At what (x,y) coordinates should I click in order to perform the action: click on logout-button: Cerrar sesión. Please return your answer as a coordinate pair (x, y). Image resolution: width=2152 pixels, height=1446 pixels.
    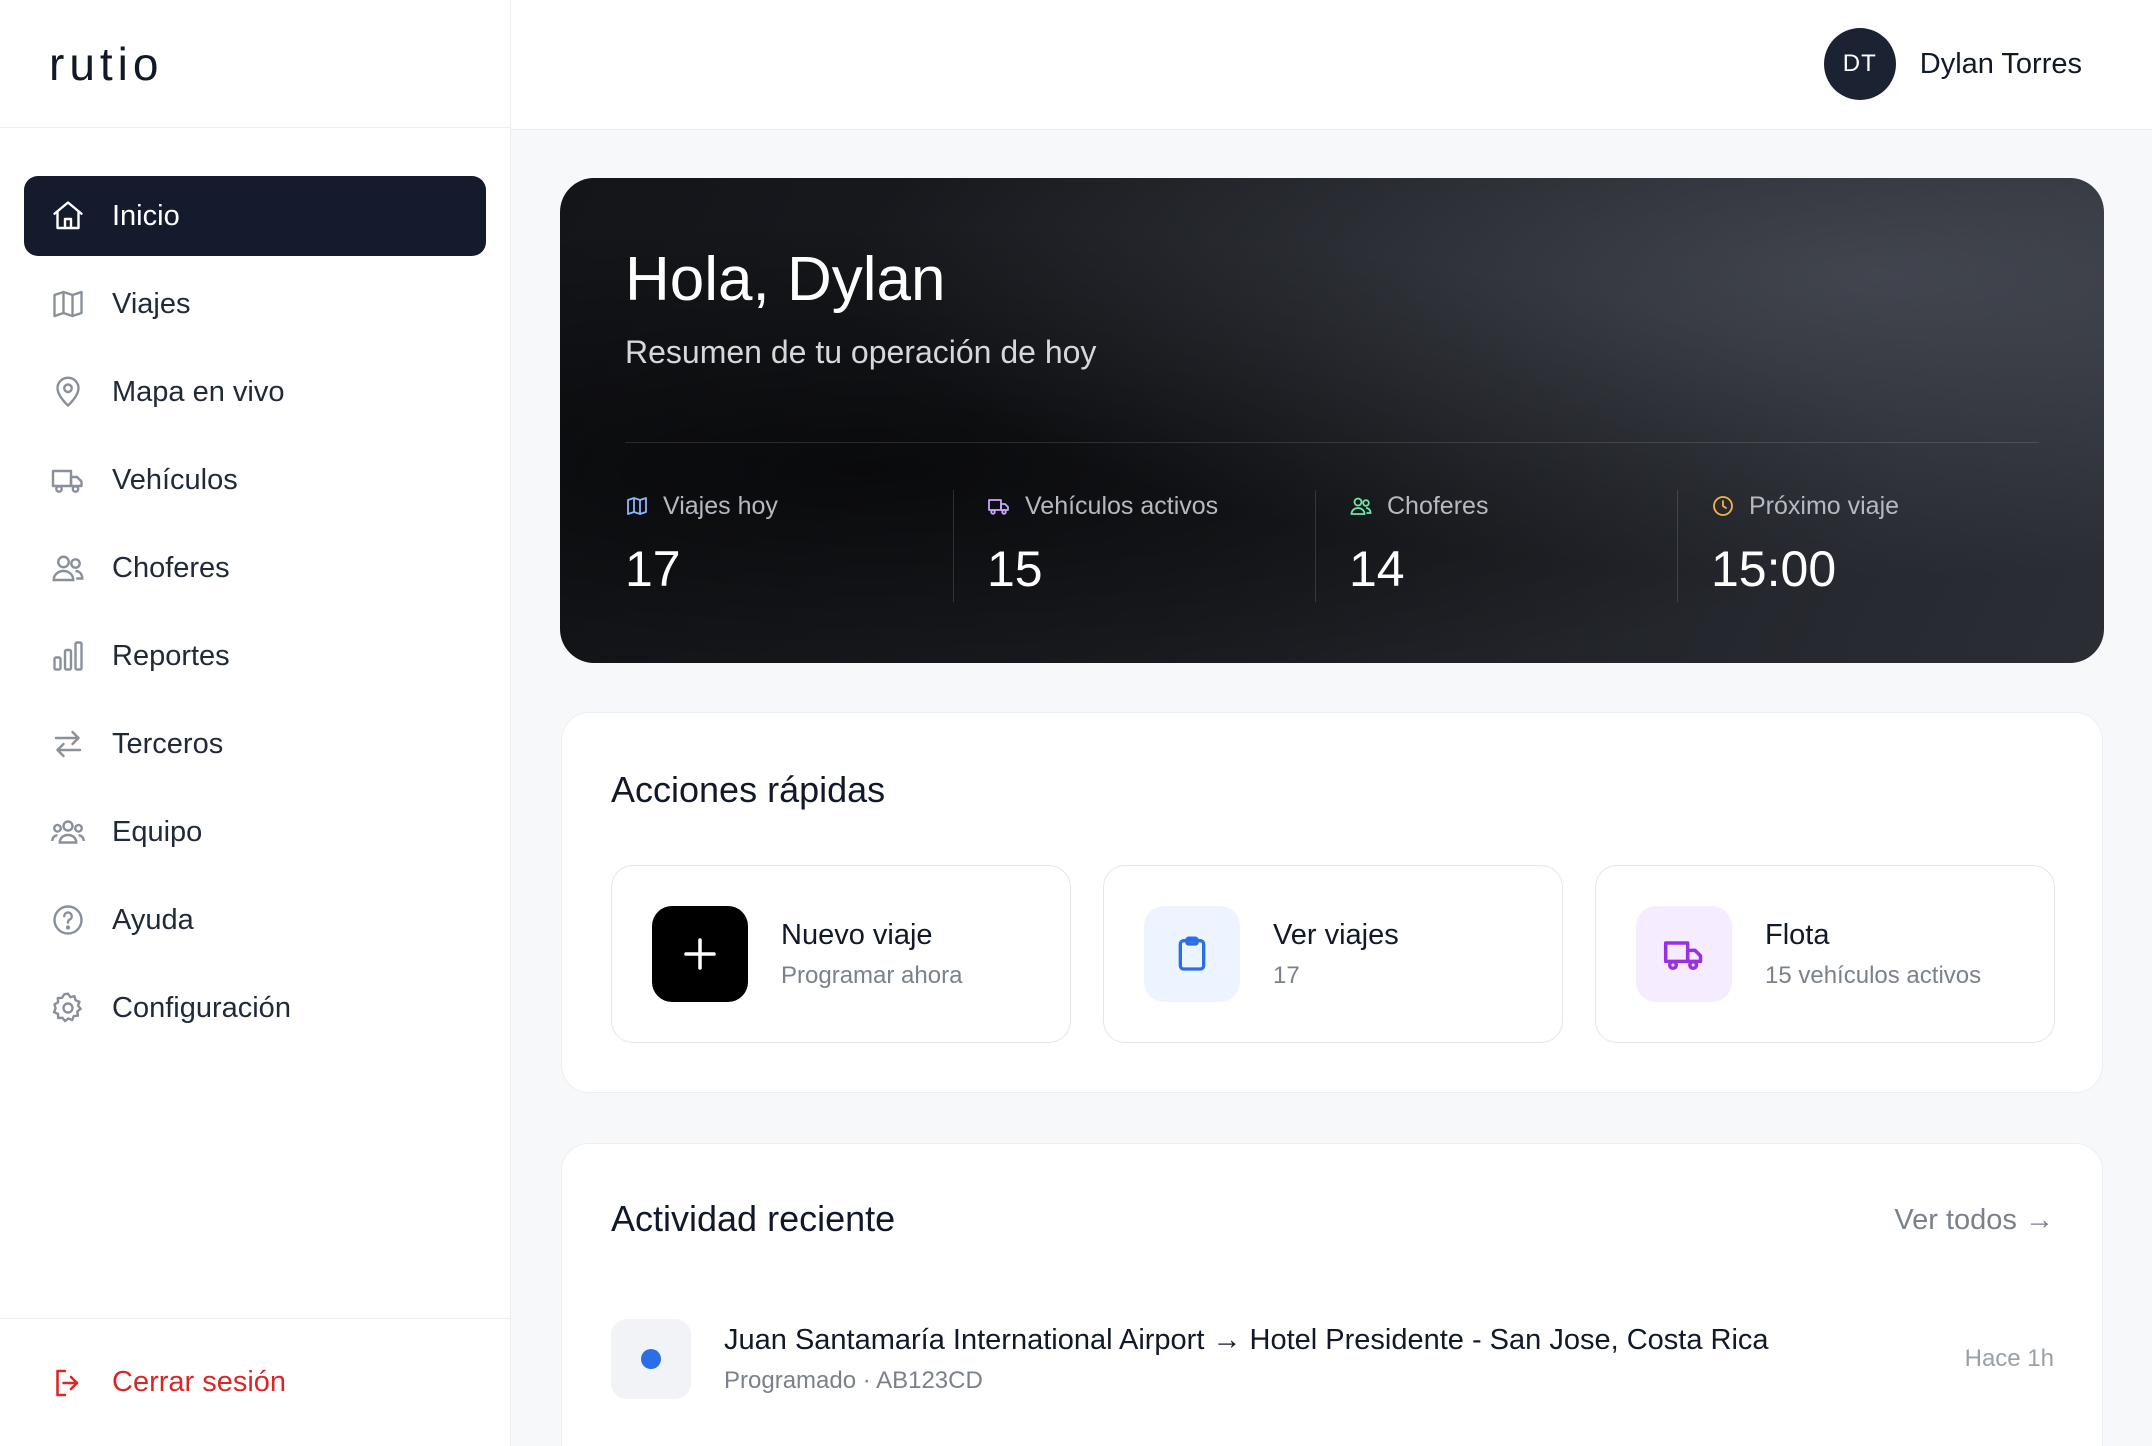
    Looking at the image, I should click on (255, 1382).